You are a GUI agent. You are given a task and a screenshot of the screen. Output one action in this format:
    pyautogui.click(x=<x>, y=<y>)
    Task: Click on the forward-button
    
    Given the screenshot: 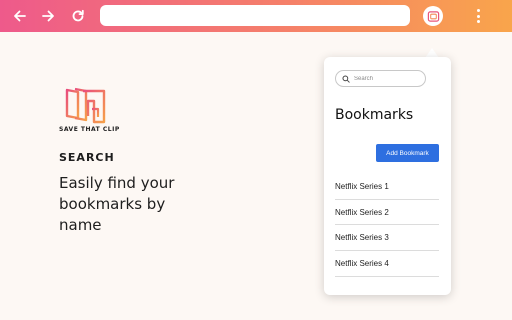 What is the action you would take?
    pyautogui.click(x=48, y=16)
    